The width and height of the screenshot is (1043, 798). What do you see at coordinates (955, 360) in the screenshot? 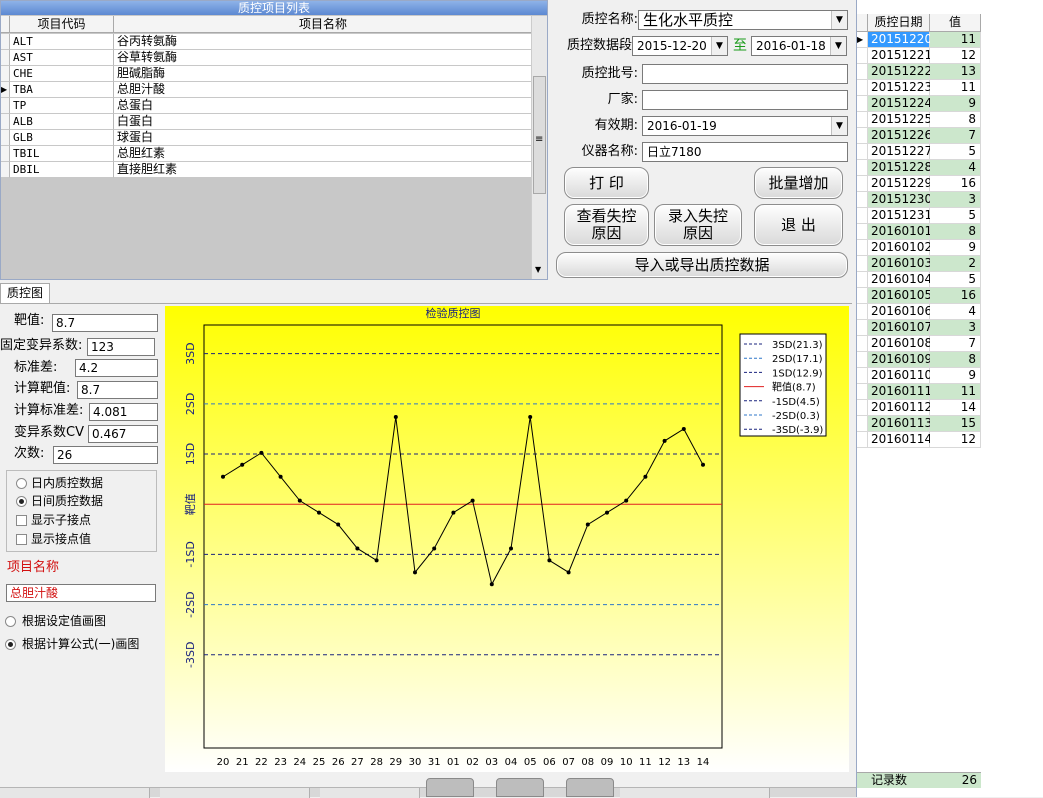
I see `cell-value: 8` at bounding box center [955, 360].